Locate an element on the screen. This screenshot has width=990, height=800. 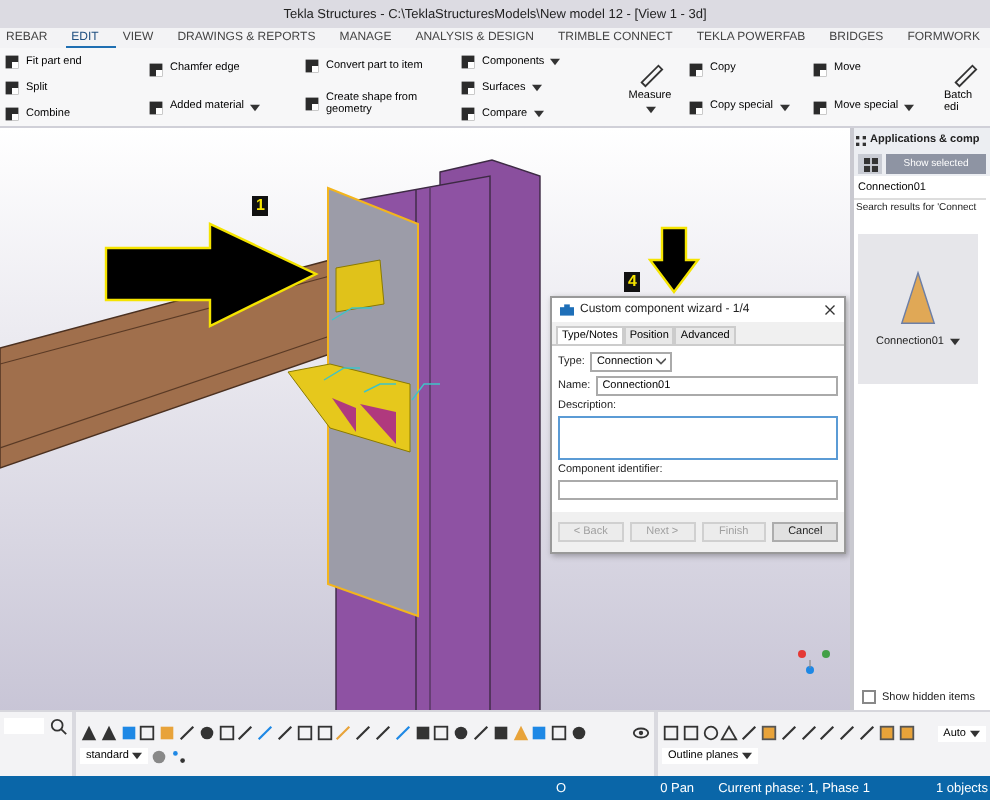
axis-icon is located at coordinates (814, 662).